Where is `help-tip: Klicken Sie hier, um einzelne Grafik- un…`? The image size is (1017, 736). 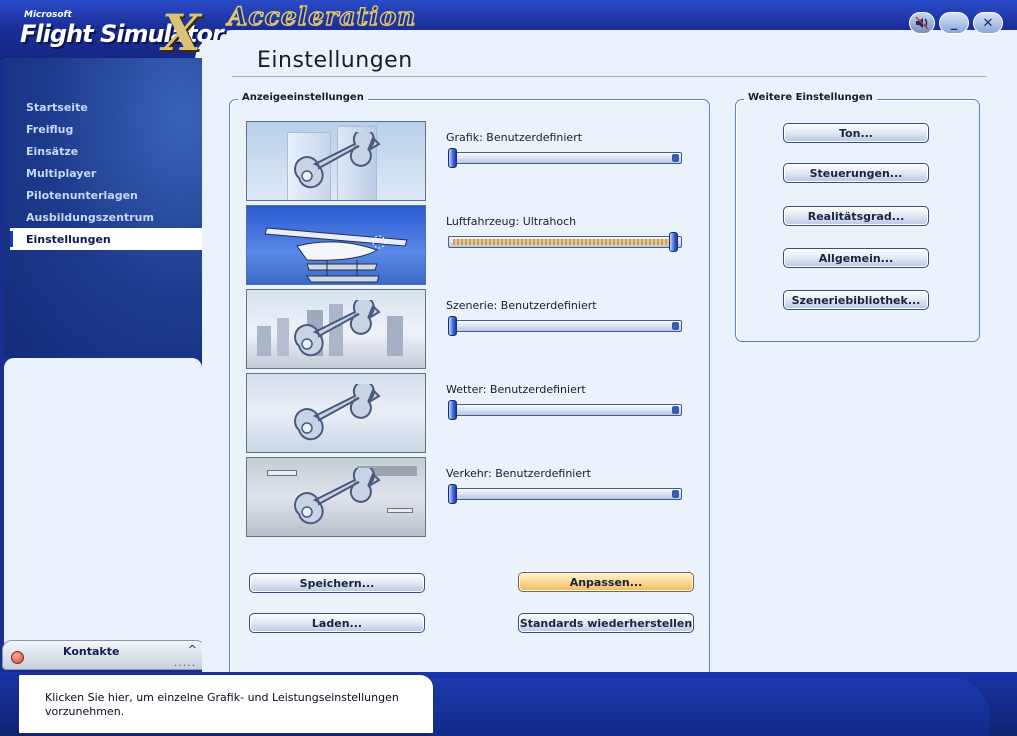 help-tip: Klicken Sie hier, um einzelne Grafik- un… is located at coordinates (226, 704).